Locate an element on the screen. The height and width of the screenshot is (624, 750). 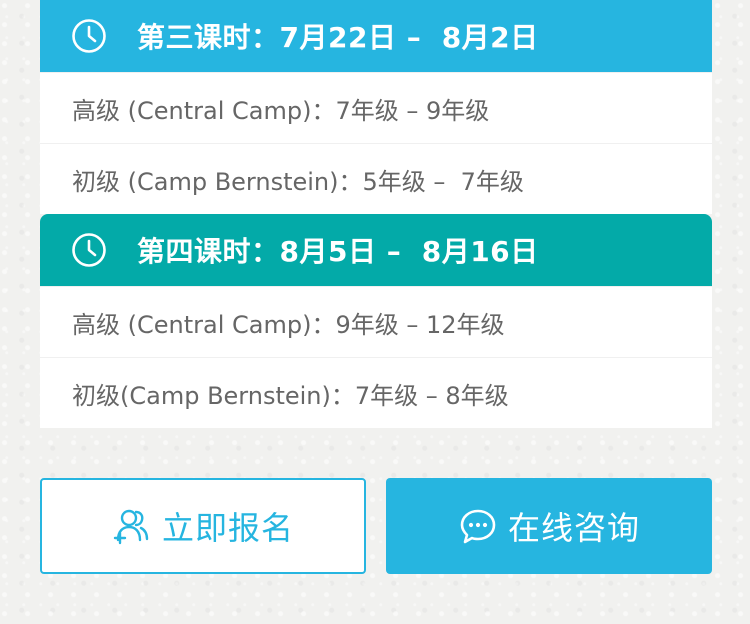
grade-row-text: 初级(Camp Bernstein)：7年级 – 8年级 is located at coordinates (290, 395).